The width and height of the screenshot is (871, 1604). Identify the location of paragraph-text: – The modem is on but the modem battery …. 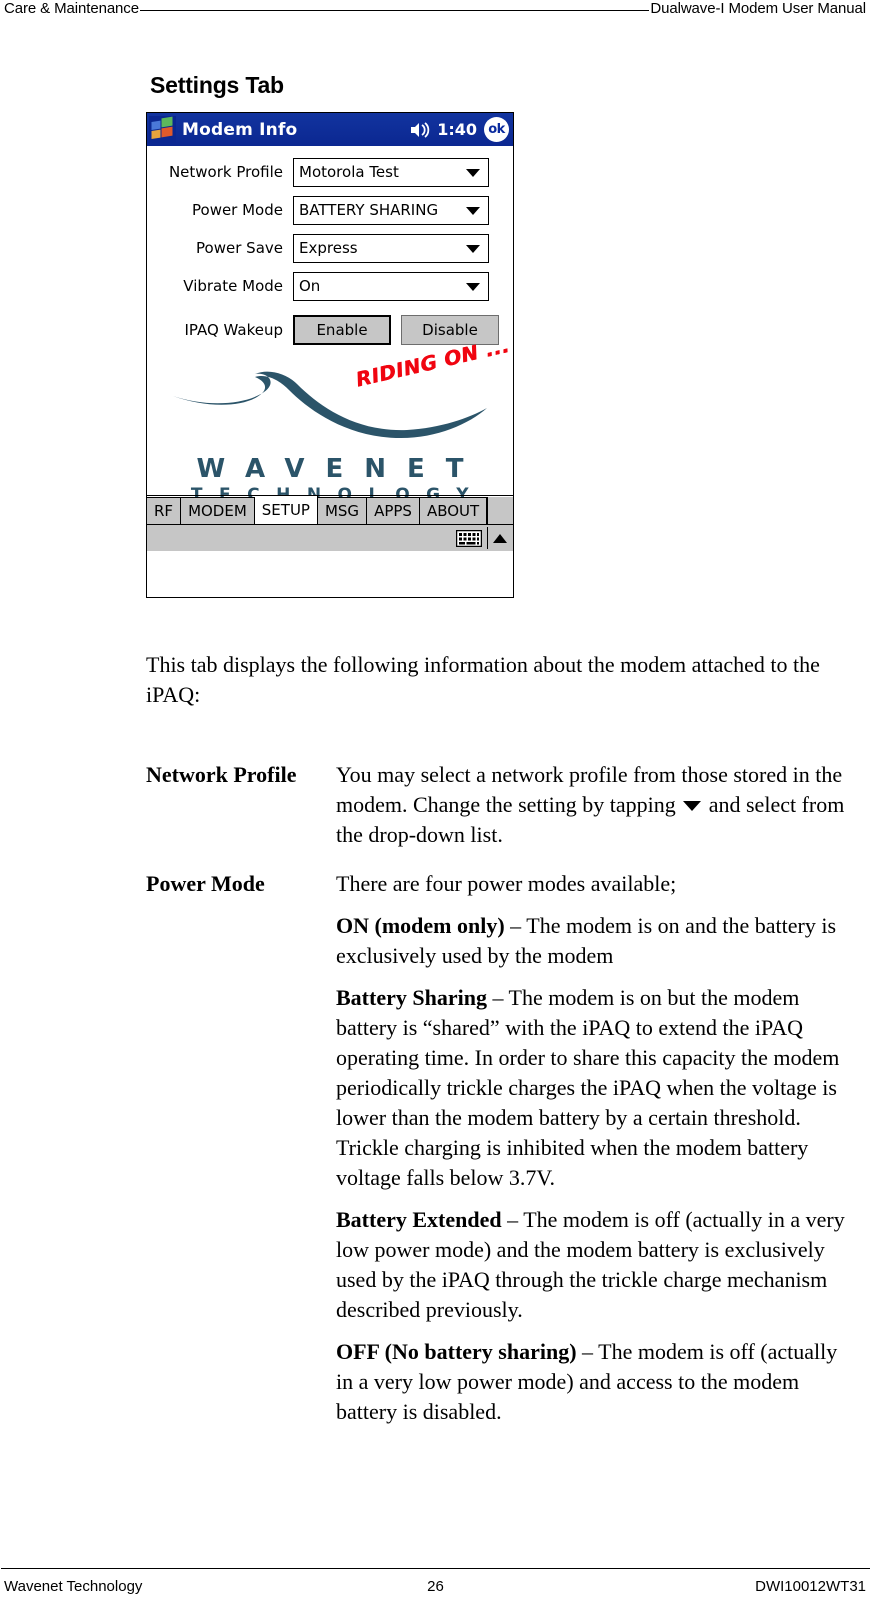
(588, 1087).